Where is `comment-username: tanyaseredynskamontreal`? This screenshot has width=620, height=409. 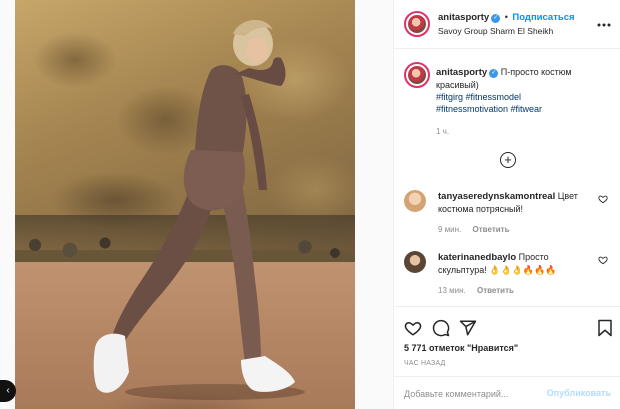 comment-username: tanyaseredynskamontreal is located at coordinates (496, 196).